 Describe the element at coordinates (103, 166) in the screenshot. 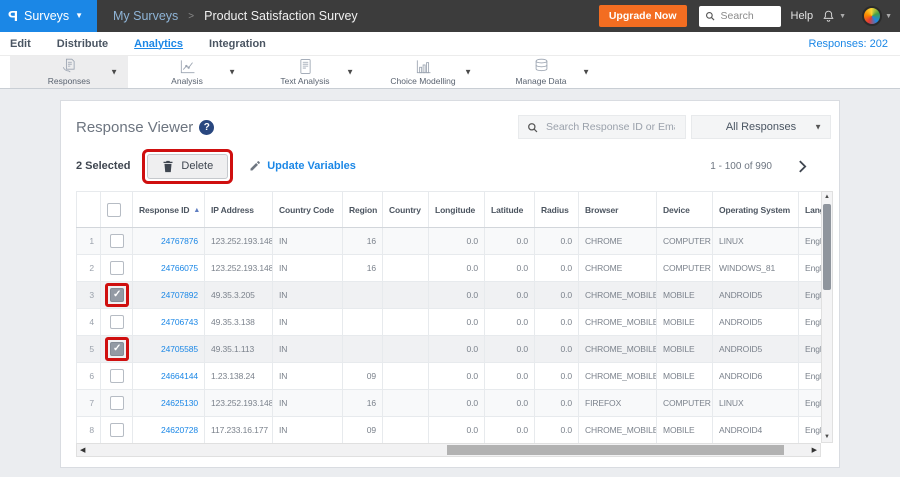

I see `selected-count-label: 2 Selected` at that location.